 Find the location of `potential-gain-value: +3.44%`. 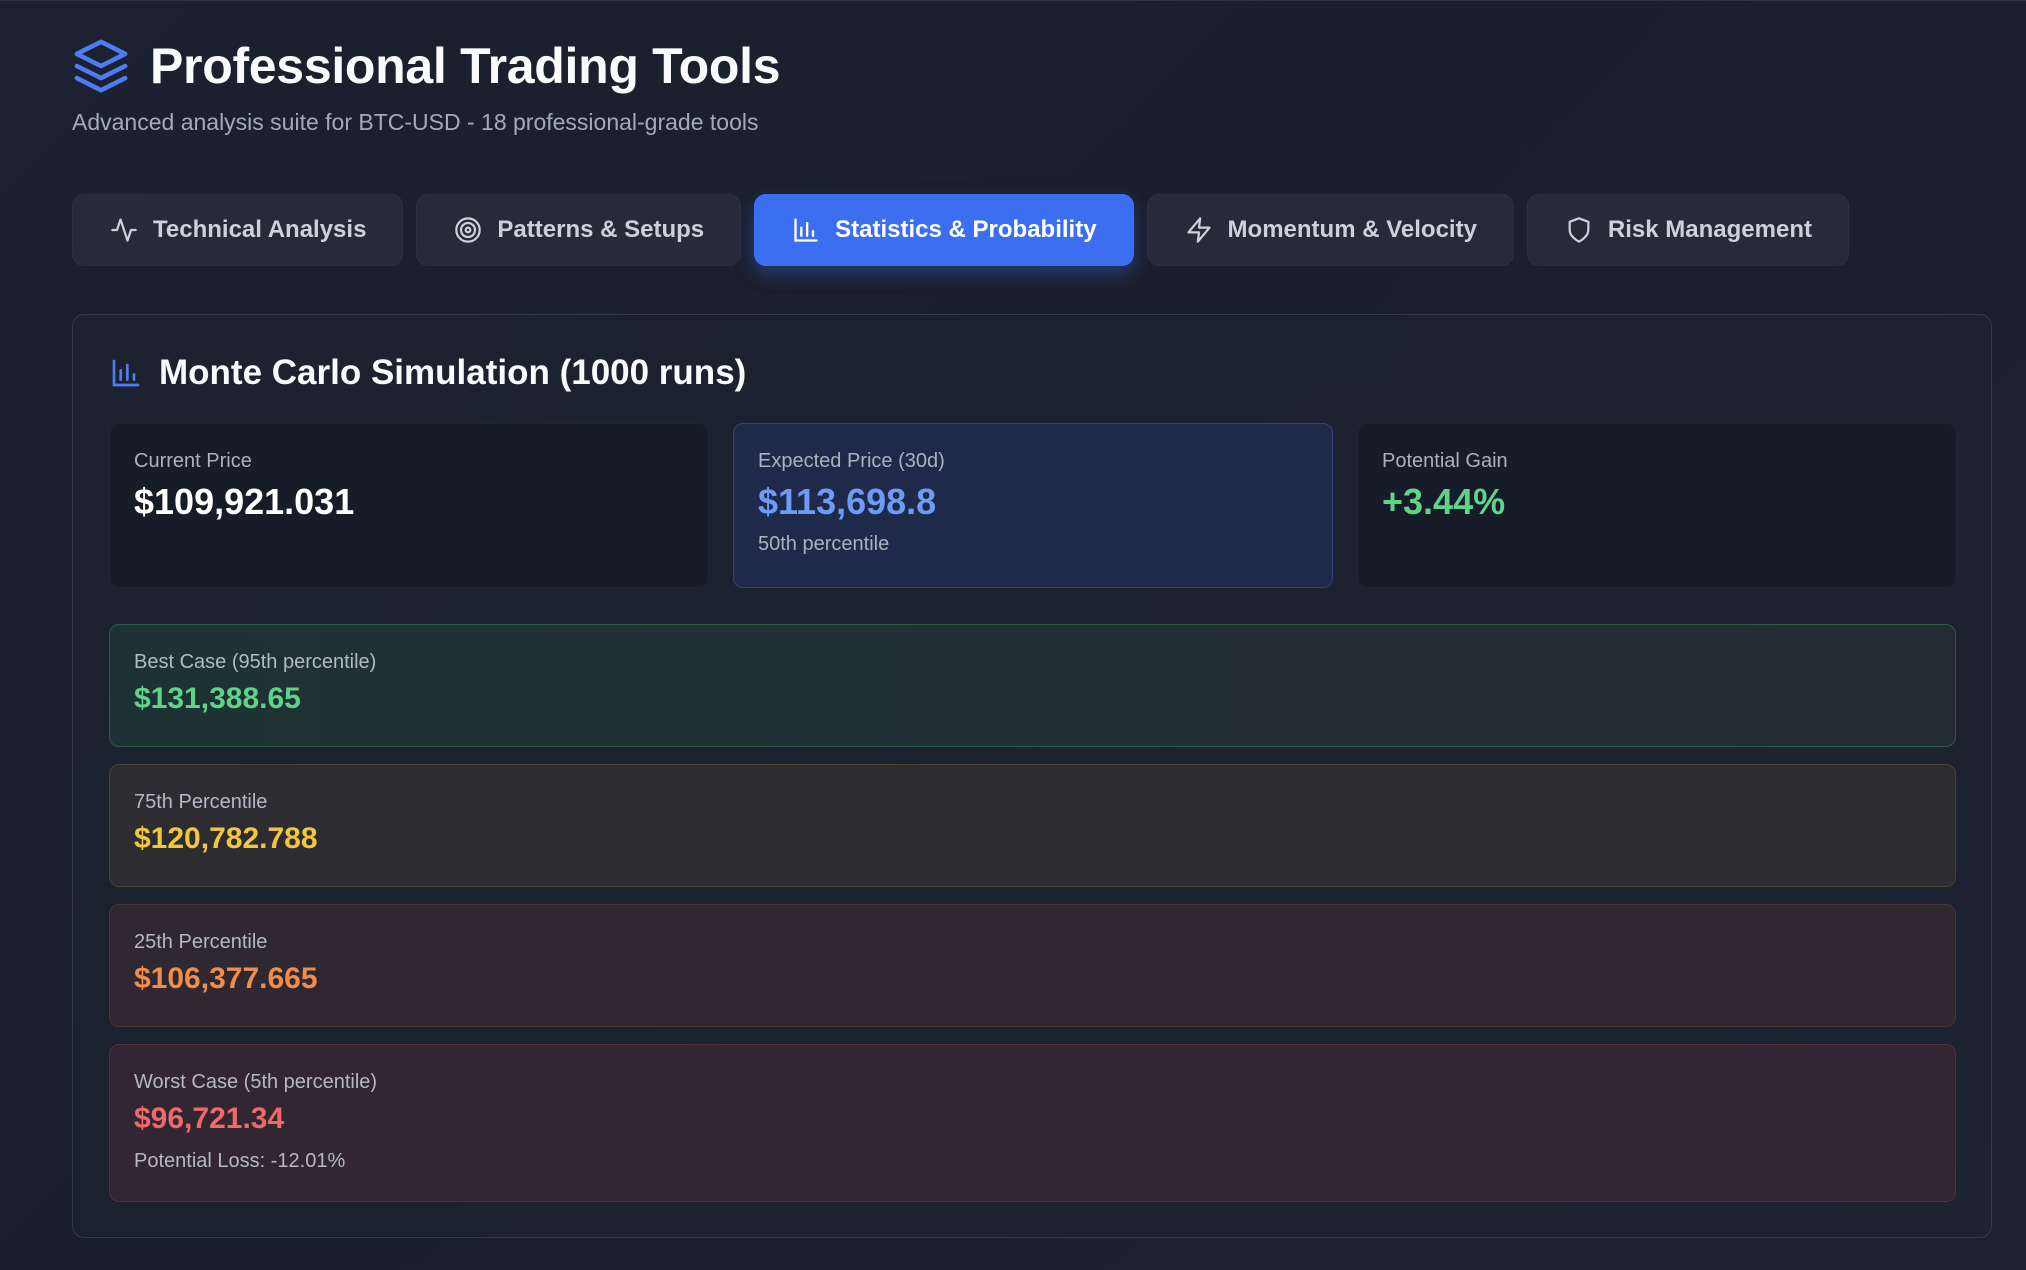

potential-gain-value: +3.44% is located at coordinates (1444, 501).